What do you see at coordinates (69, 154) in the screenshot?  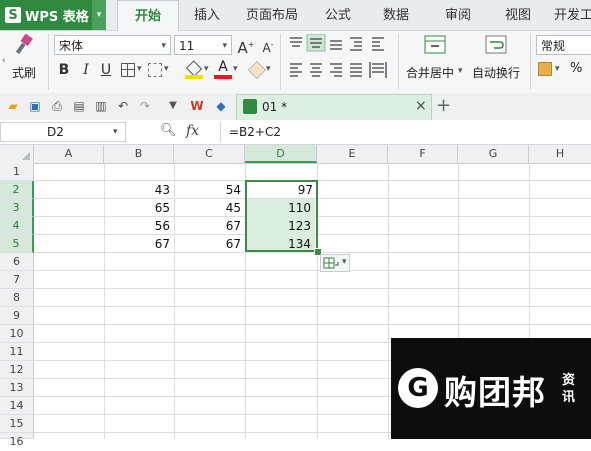 I see `column-header: A` at bounding box center [69, 154].